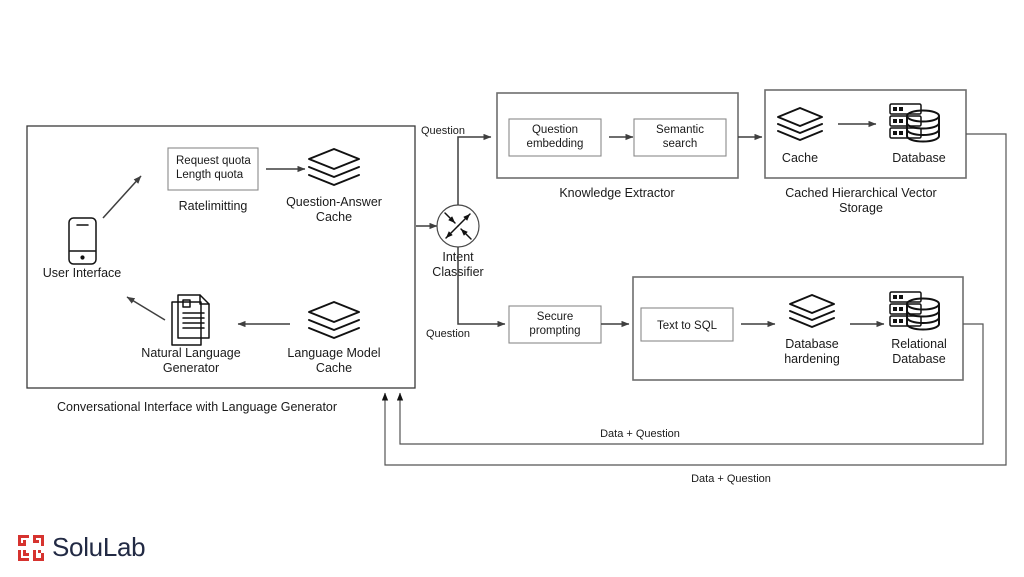  Describe the element at coordinates (554, 331) in the screenshot. I see `secure-prompting-line2: prompting` at that location.